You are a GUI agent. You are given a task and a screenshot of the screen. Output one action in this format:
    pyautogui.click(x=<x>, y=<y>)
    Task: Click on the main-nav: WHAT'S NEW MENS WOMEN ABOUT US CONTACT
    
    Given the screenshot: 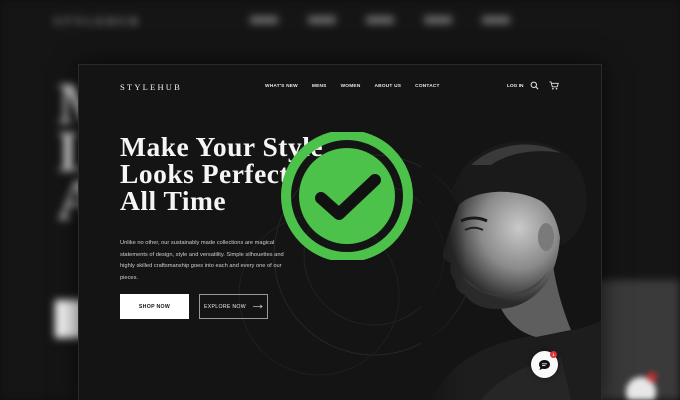 What is the action you would take?
    pyautogui.click(x=359, y=86)
    